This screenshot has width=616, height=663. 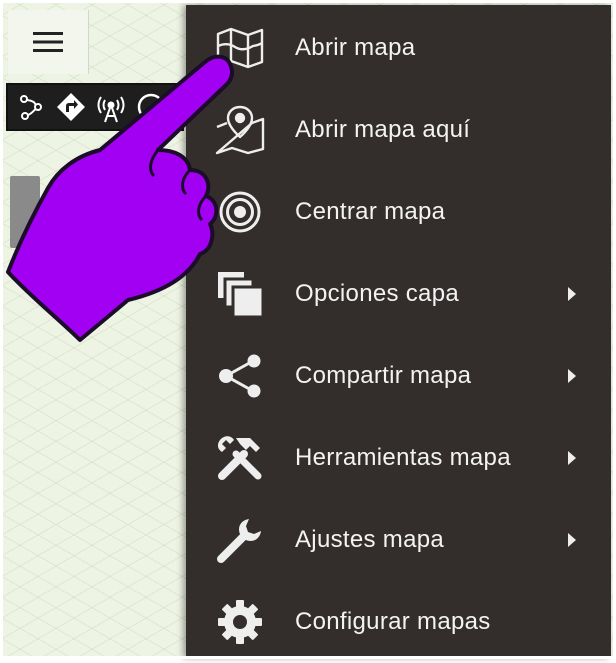 I want to click on menu-item-ajustes-mapa: Ajustes mapa, so click(x=398, y=540).